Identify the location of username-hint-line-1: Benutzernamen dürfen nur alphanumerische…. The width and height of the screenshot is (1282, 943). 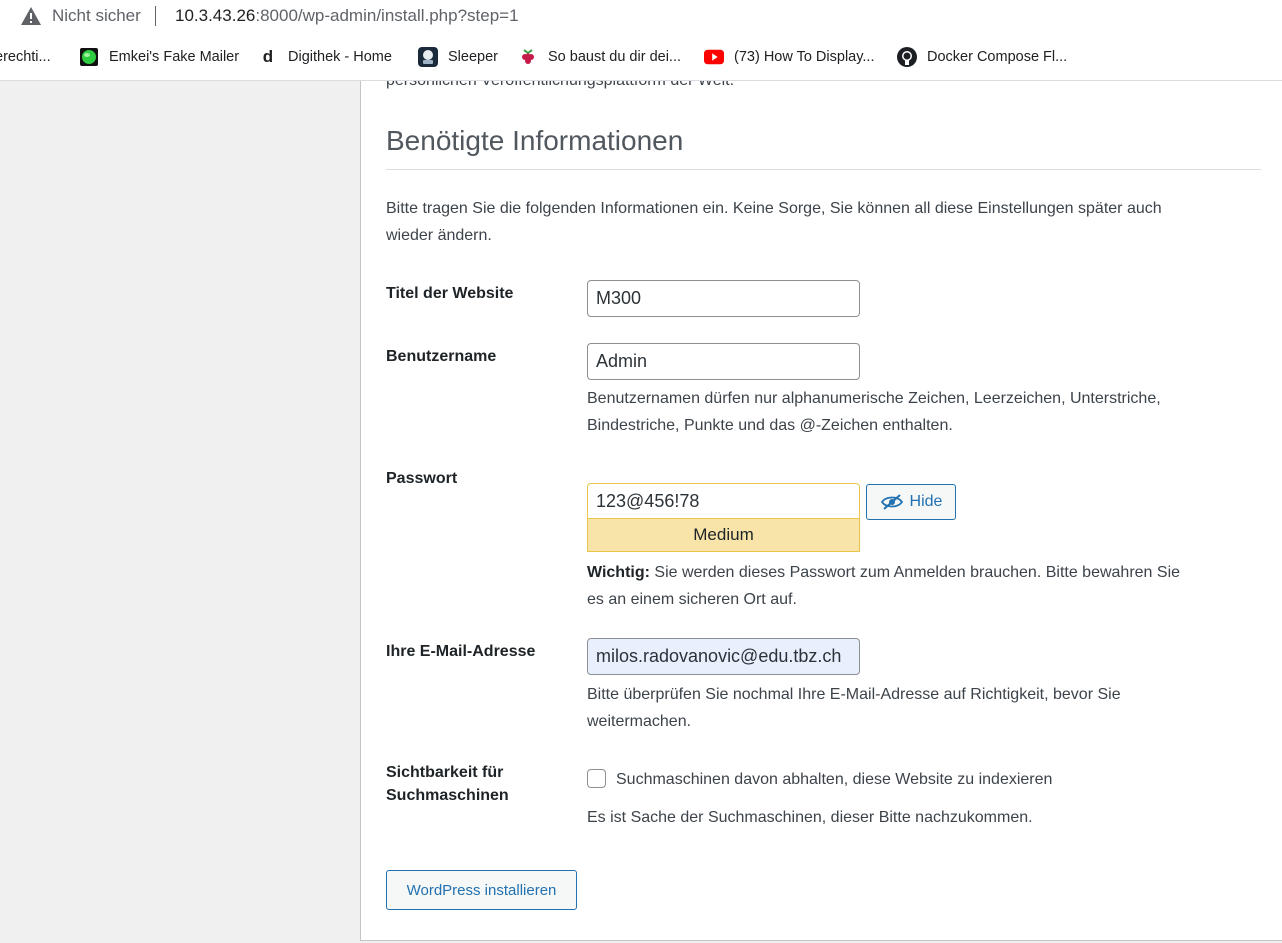
(874, 398).